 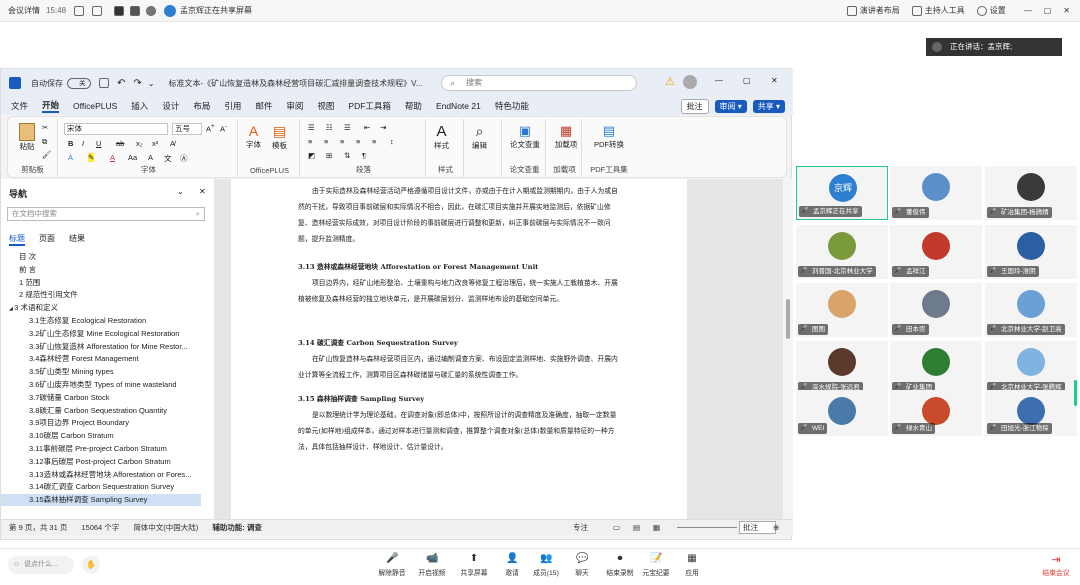 I want to click on nav-heading-item: 3.5矿山类型 Mining types, so click(x=101, y=372).